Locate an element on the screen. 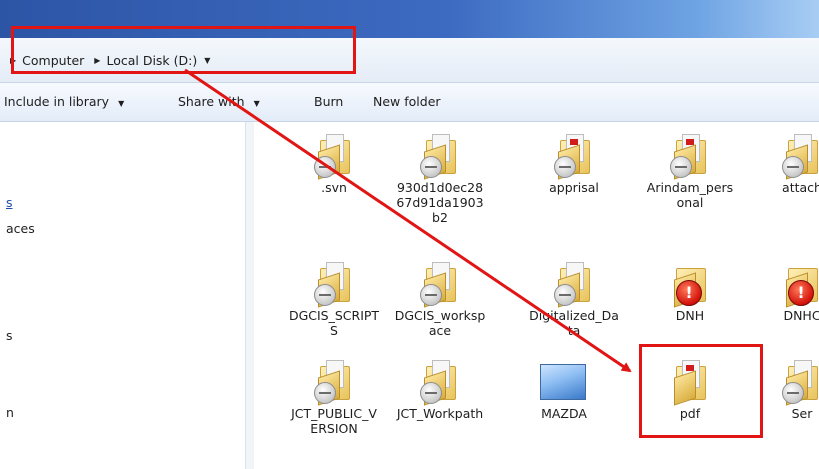 This screenshot has width=819, height=469. folder-item-930d1d0ec2: 930d1d0ec2867d91da1903b2 is located at coordinates (440, 178).